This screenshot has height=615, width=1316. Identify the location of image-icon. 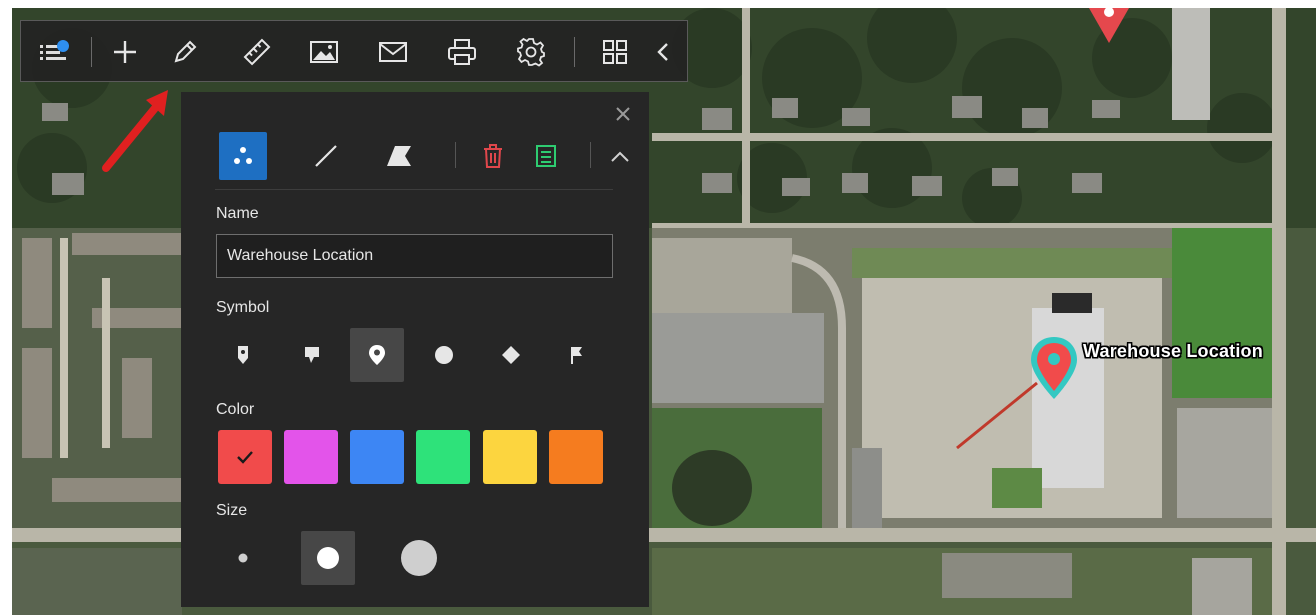
(324, 52).